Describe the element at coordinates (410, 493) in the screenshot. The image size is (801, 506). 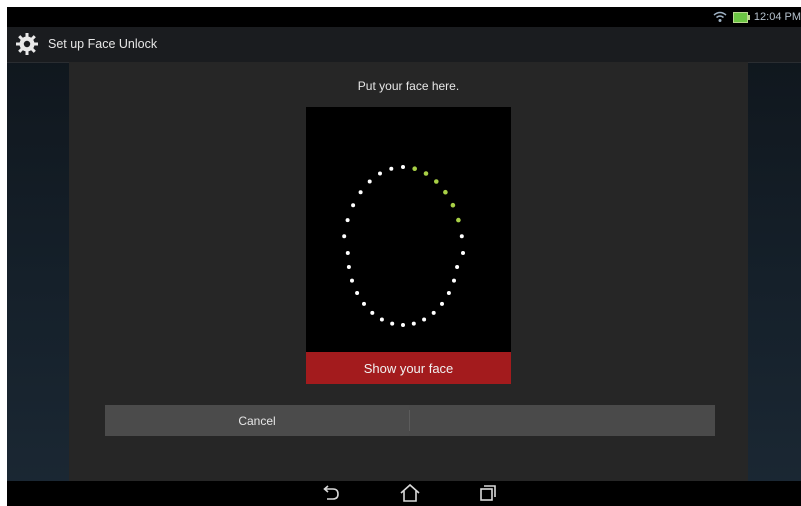
I see `home-icon` at that location.